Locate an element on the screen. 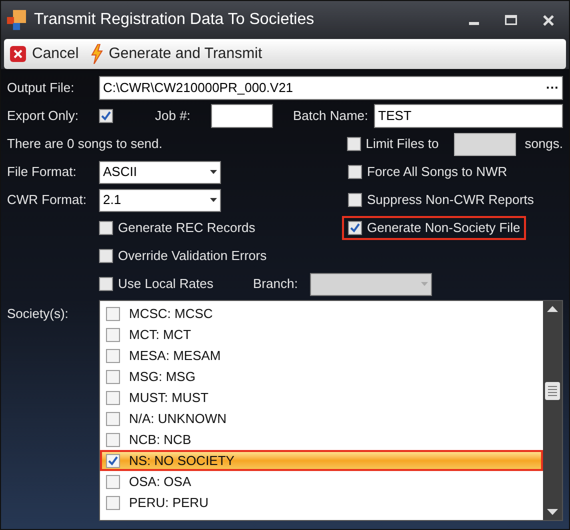 The width and height of the screenshot is (570, 530). society-item: OSA is located at coordinates (321, 481).